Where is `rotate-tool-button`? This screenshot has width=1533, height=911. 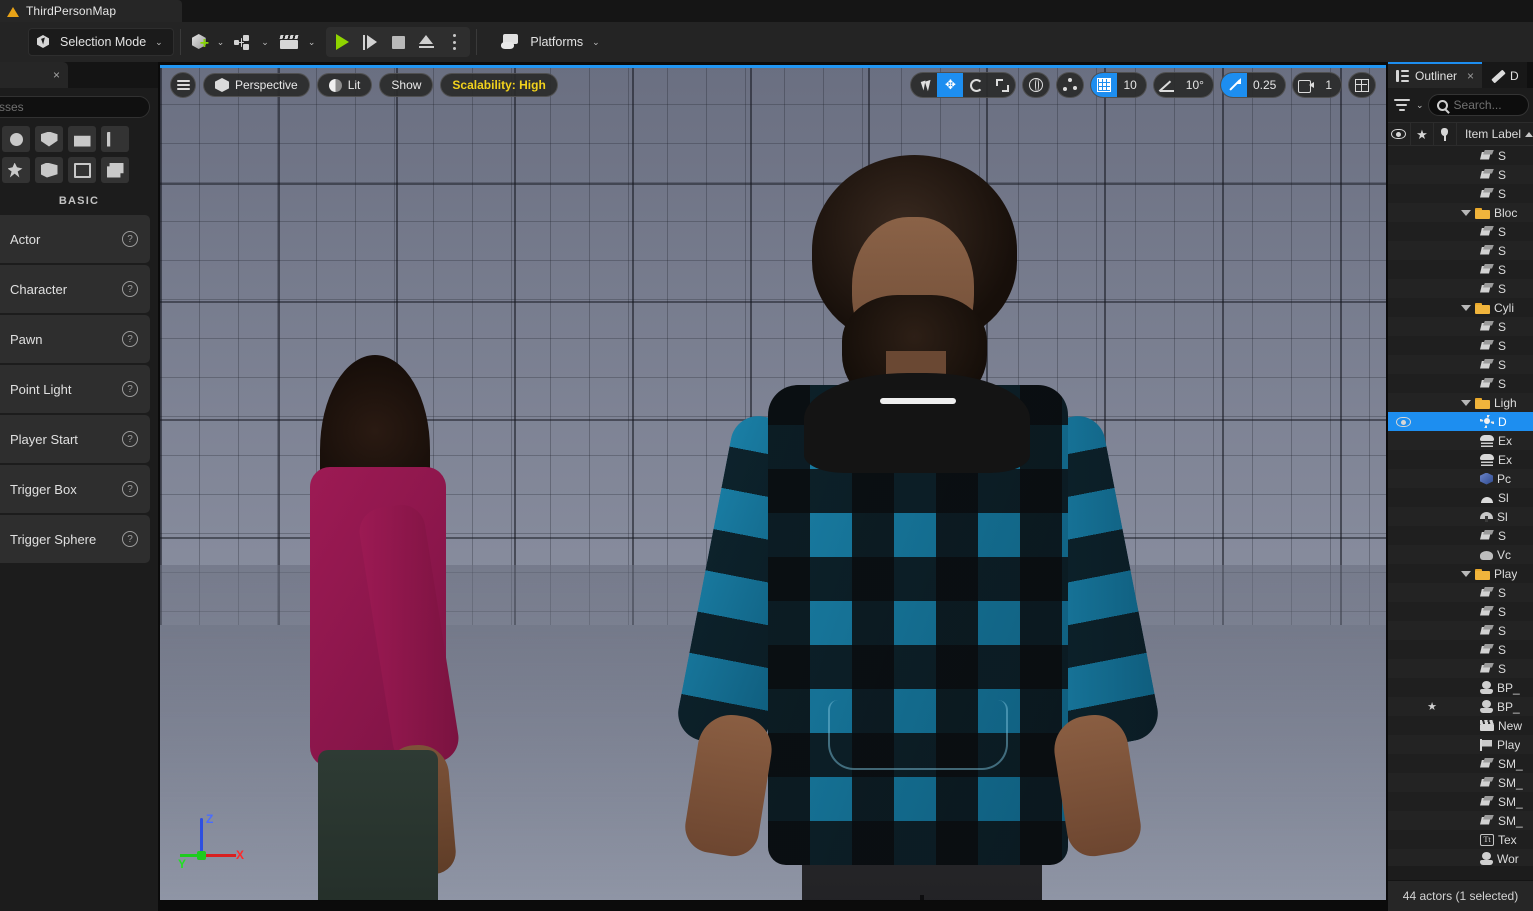 rotate-tool-button is located at coordinates (976, 85).